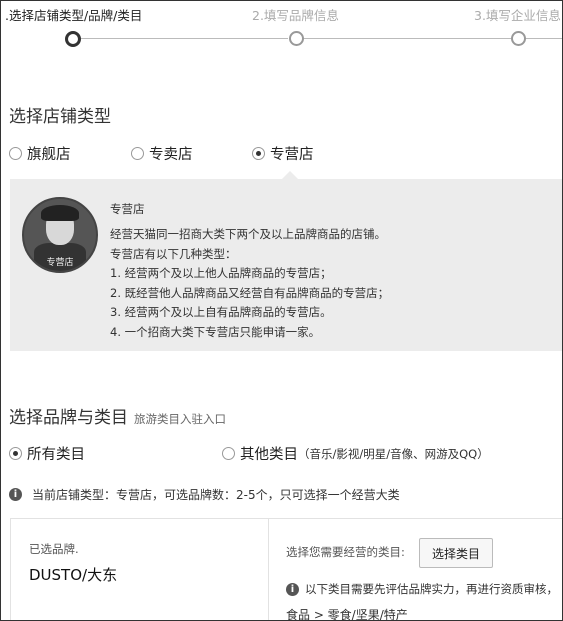 This screenshot has width=563, height=621. I want to click on avatar-label: 专营店, so click(60, 263).